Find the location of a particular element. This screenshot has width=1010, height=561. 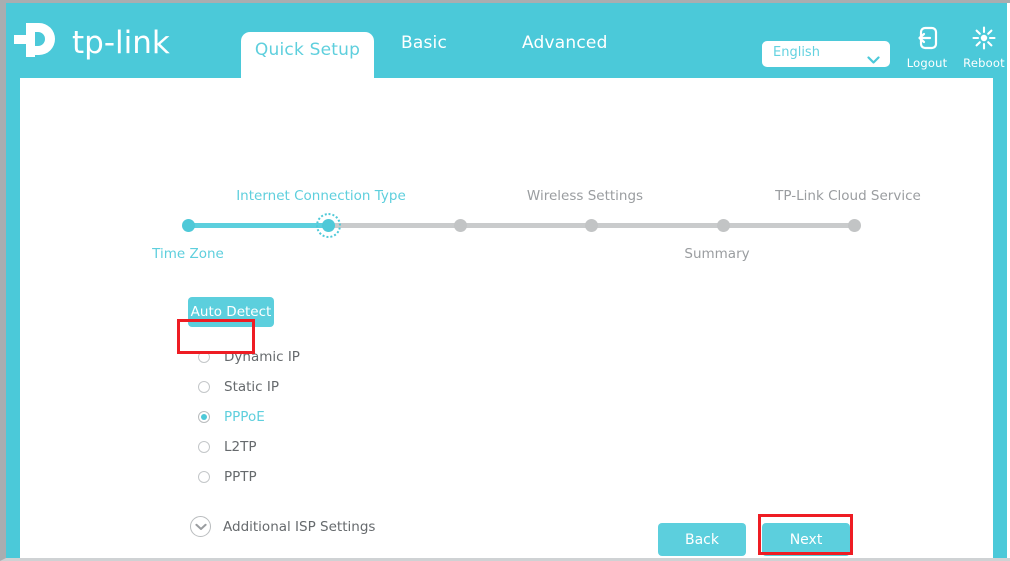

stepper-dot-wireless-settings is located at coordinates (460, 225).